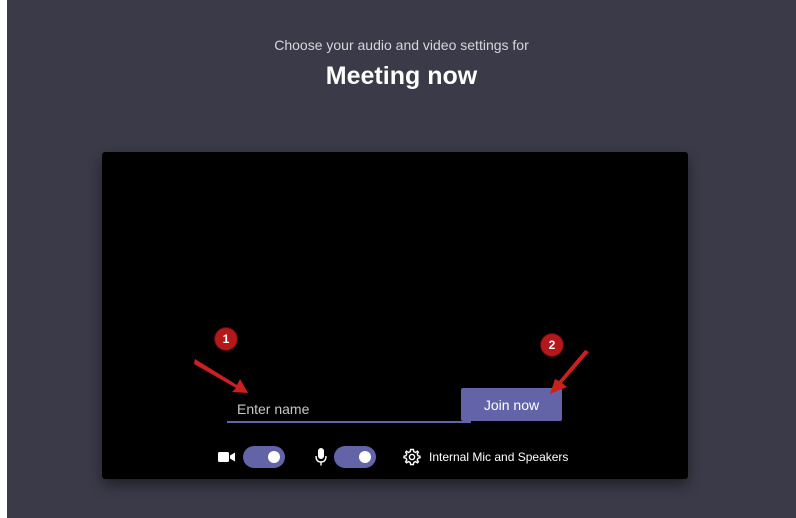 This screenshot has width=796, height=518. What do you see at coordinates (498, 457) in the screenshot?
I see `device-settings-label: Internal Mic and Speakers` at bounding box center [498, 457].